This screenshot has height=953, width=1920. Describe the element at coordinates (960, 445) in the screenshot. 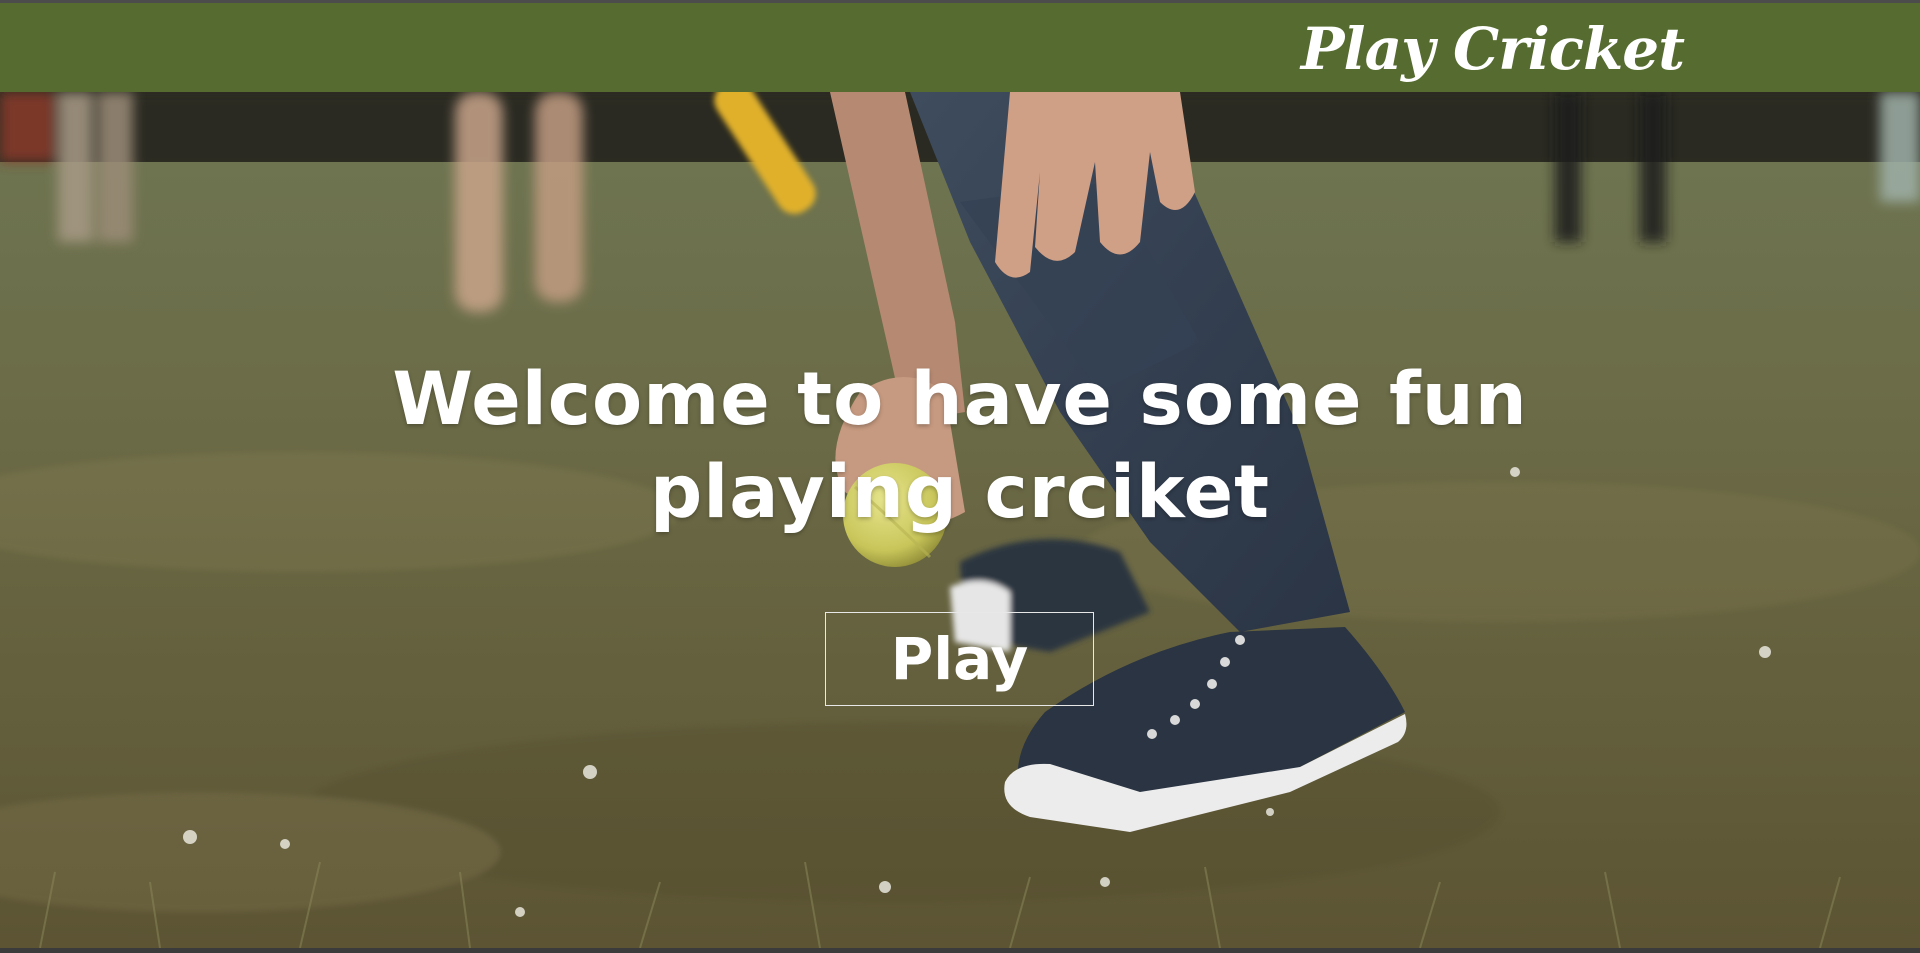

I see `hero-headline: Welcome to have some fun playing crciket` at that location.